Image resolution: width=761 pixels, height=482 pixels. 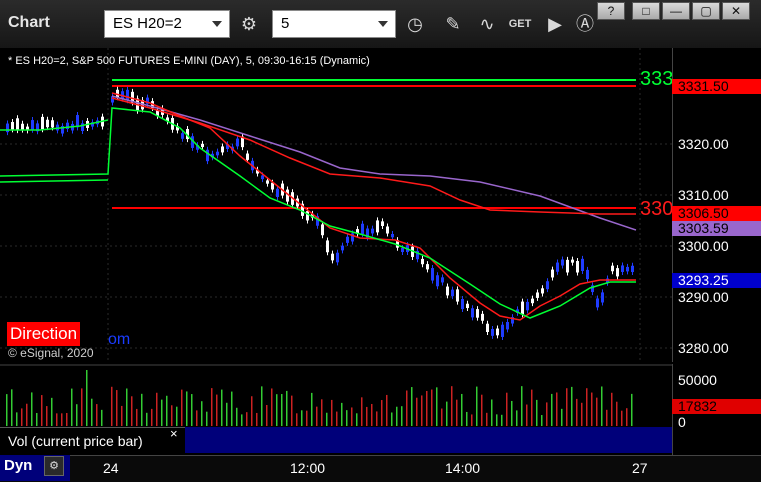 I want to click on symbol-value: ES H20=2, so click(x=147, y=23).